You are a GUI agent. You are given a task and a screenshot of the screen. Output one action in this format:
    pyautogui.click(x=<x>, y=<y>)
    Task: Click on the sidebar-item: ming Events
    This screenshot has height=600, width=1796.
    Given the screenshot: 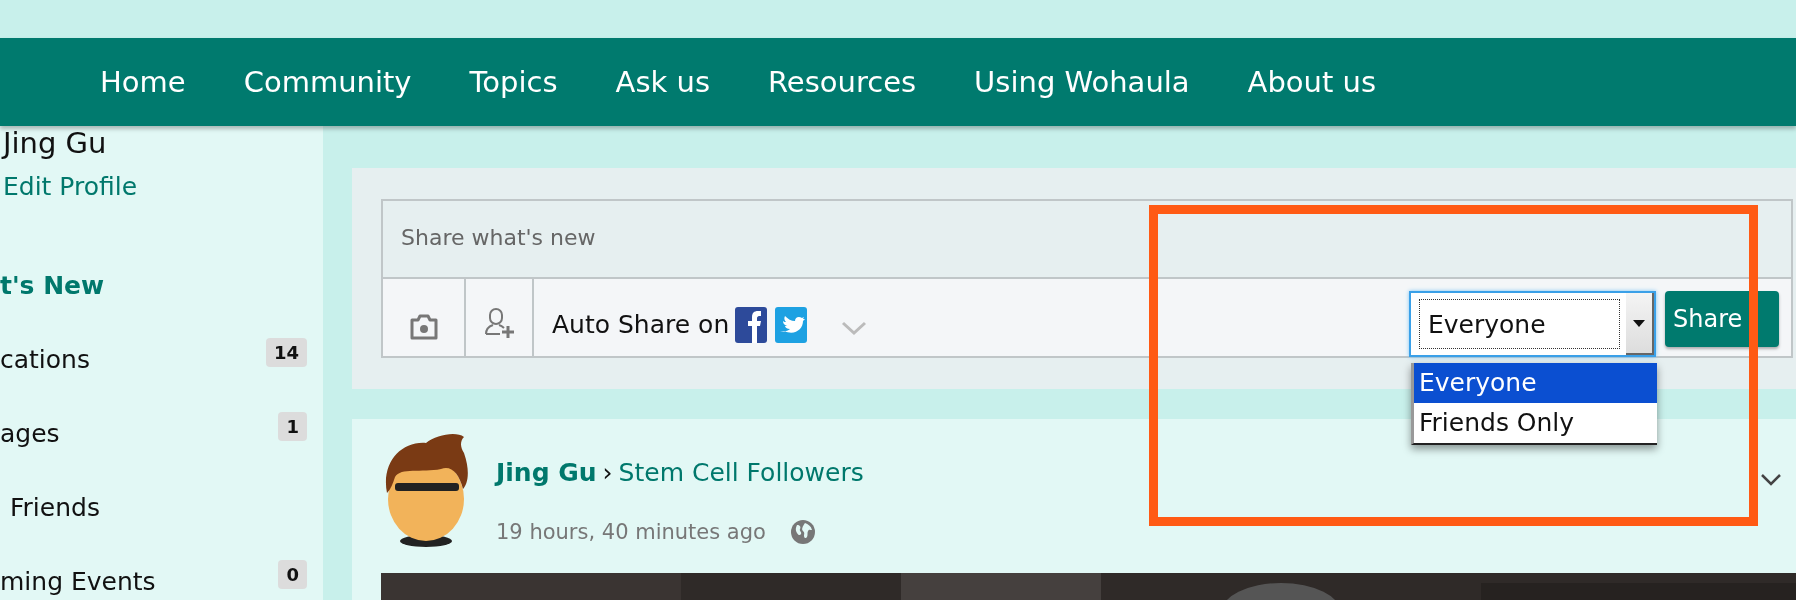 What is the action you would take?
    pyautogui.click(x=78, y=581)
    